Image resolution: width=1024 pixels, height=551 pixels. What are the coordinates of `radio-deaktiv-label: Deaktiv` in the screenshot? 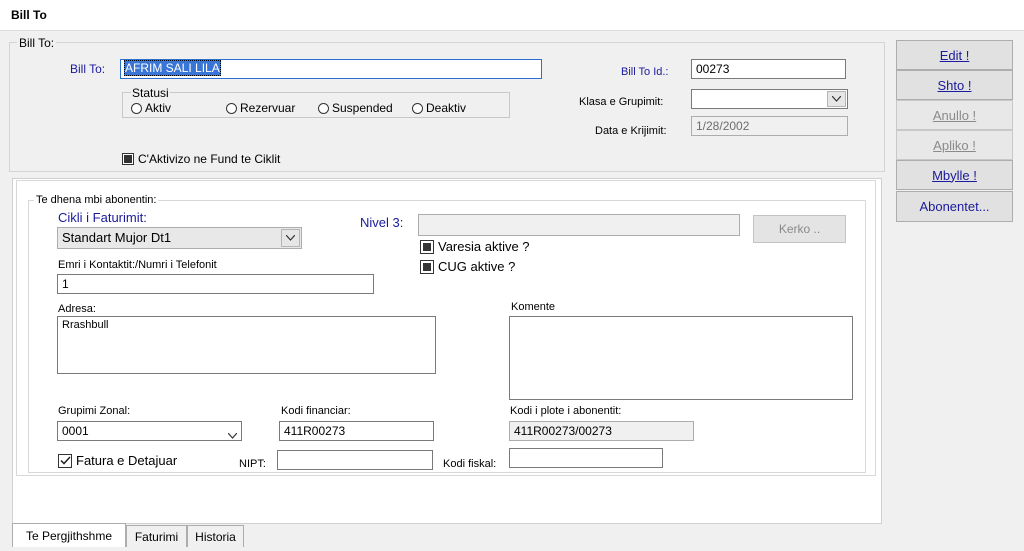 It's located at (446, 108).